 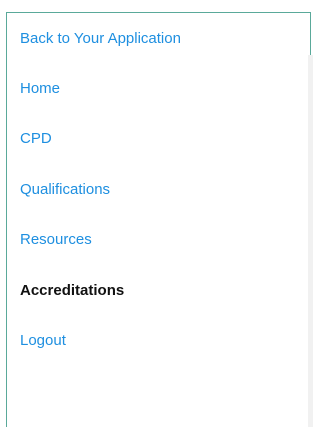 I want to click on nav-item-cpd: CPD, so click(x=158, y=139).